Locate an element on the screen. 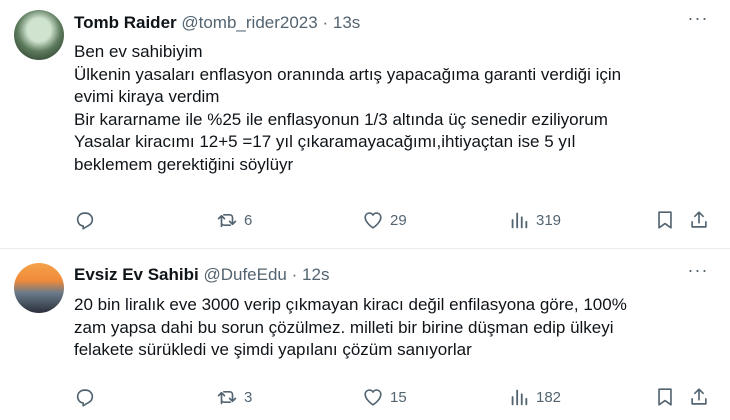  like-count: 15 is located at coordinates (398, 397).